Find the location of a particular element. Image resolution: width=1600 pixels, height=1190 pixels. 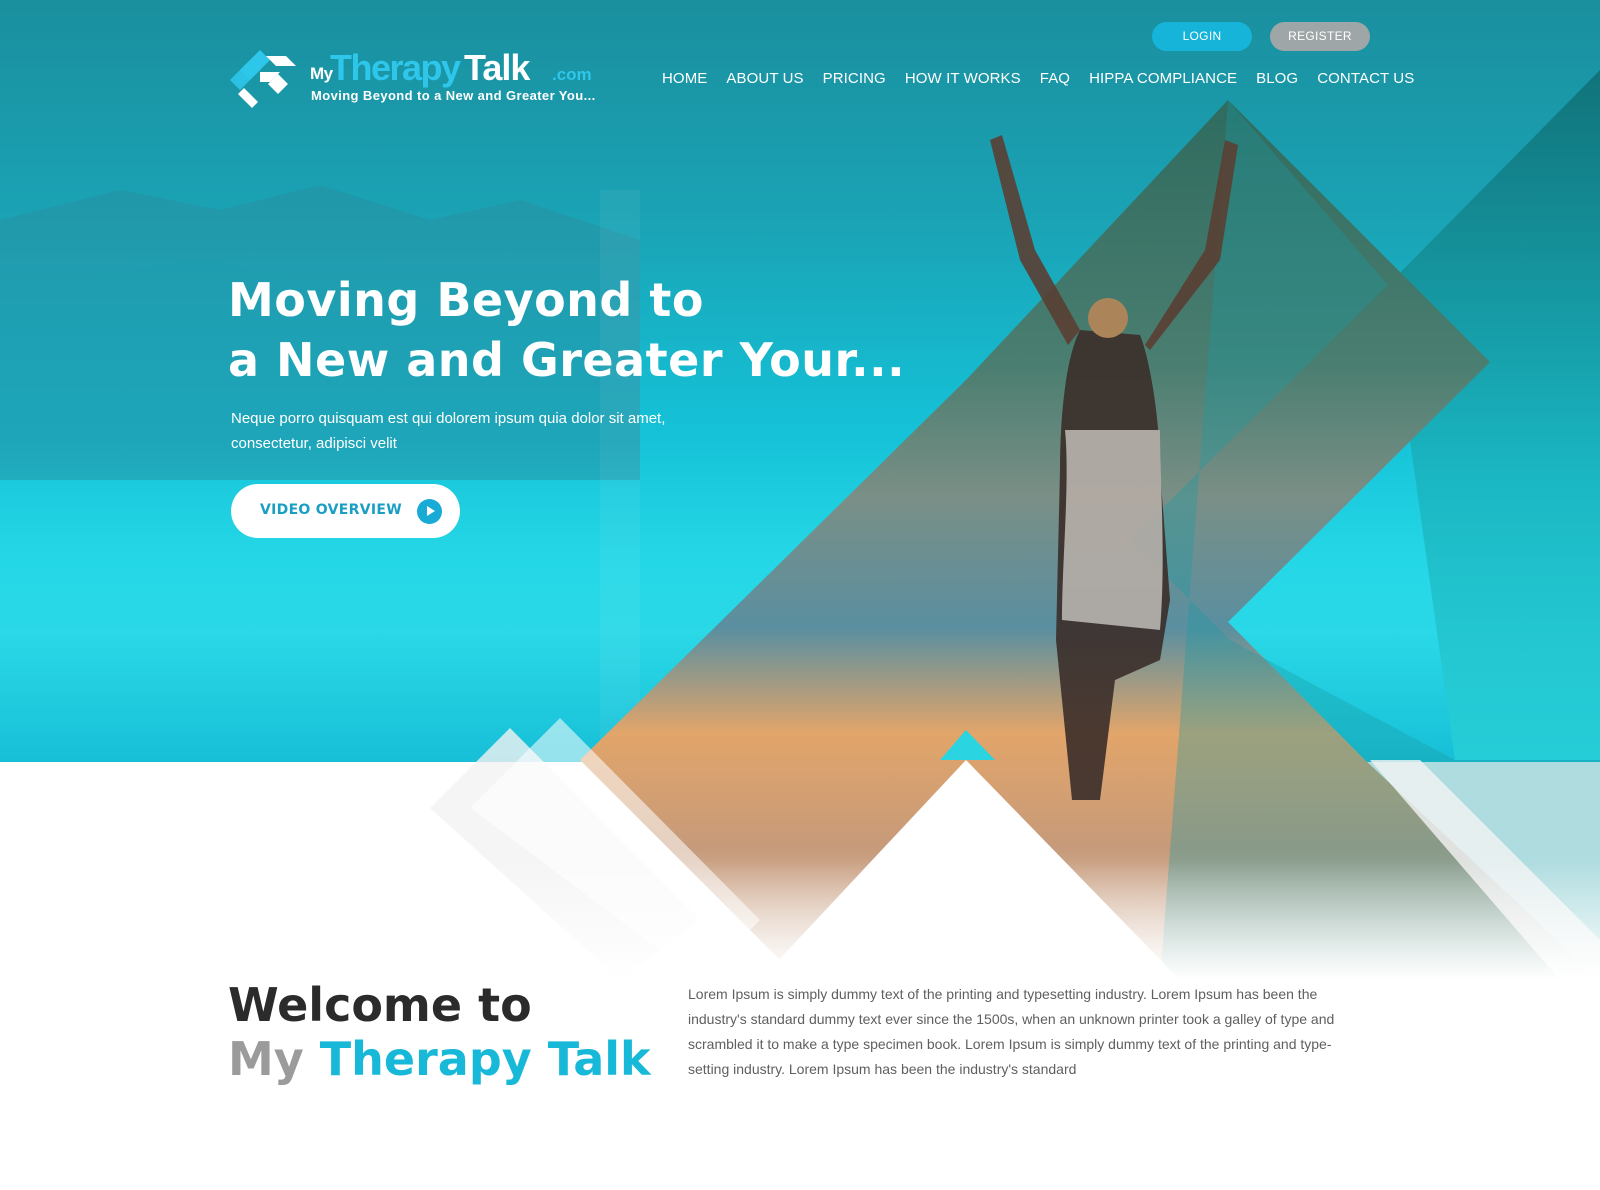

welcome-my-text: My is located at coordinates (266, 1059).